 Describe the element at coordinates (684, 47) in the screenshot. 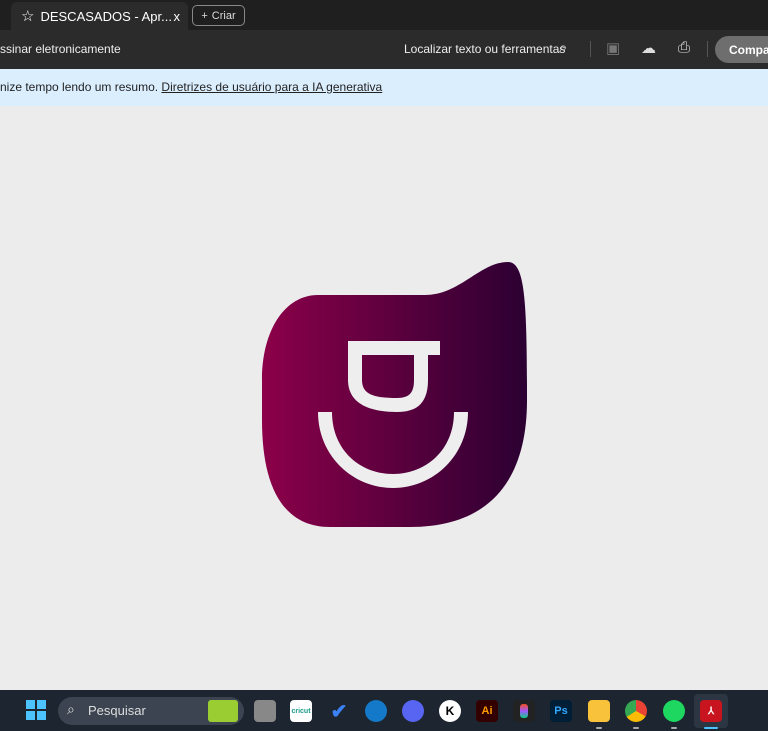

I see `print-icon: ⎙` at that location.